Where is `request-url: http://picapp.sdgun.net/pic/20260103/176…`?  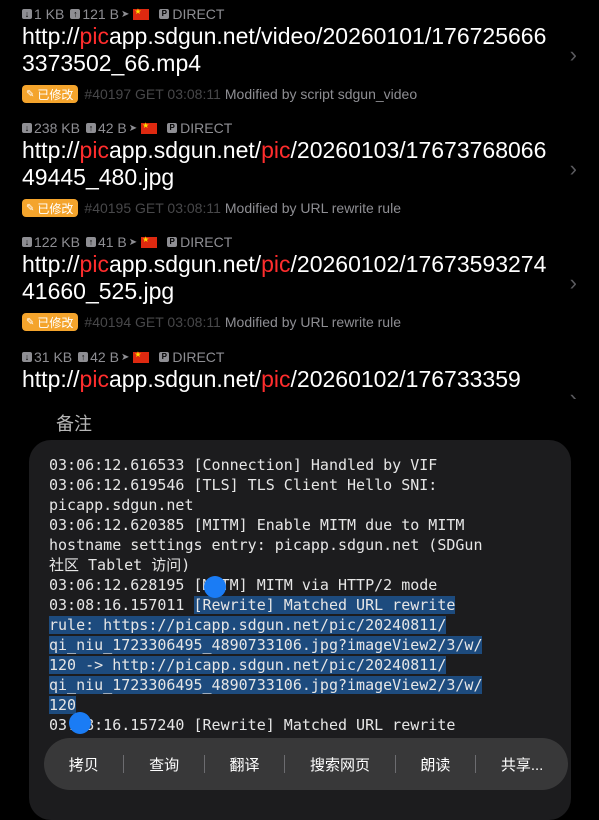 request-url: http://picapp.sdgun.net/pic/20260103/176… is located at coordinates (284, 163).